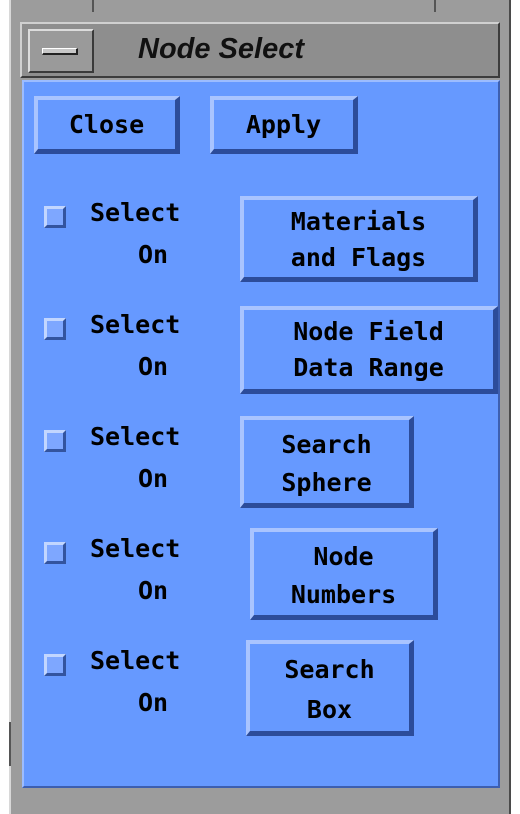 This screenshot has width=520, height=814. I want to click on window-bottom-border, so click(261, 801).